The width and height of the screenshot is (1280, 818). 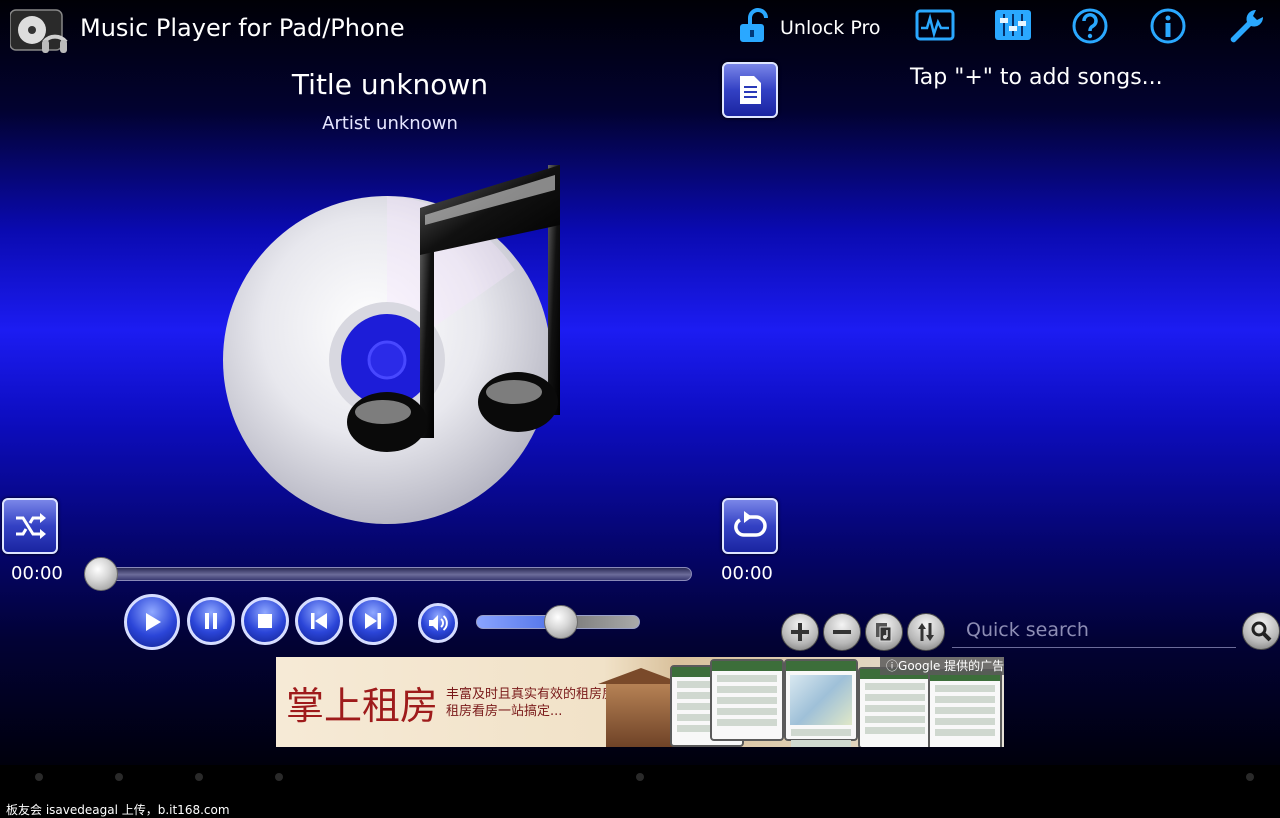 I want to click on plus-icon, so click(x=800, y=632).